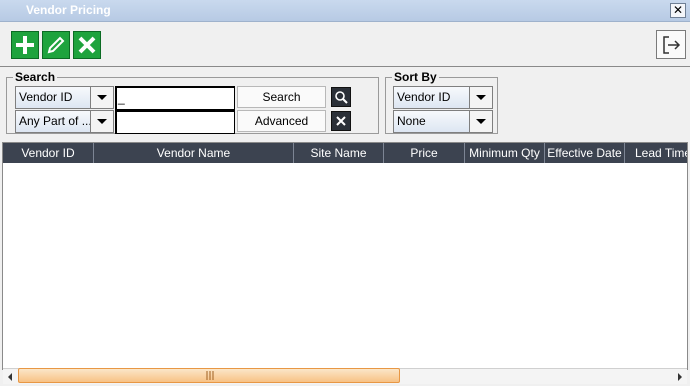  I want to click on search-field-select: Vendor ID, so click(64, 97).